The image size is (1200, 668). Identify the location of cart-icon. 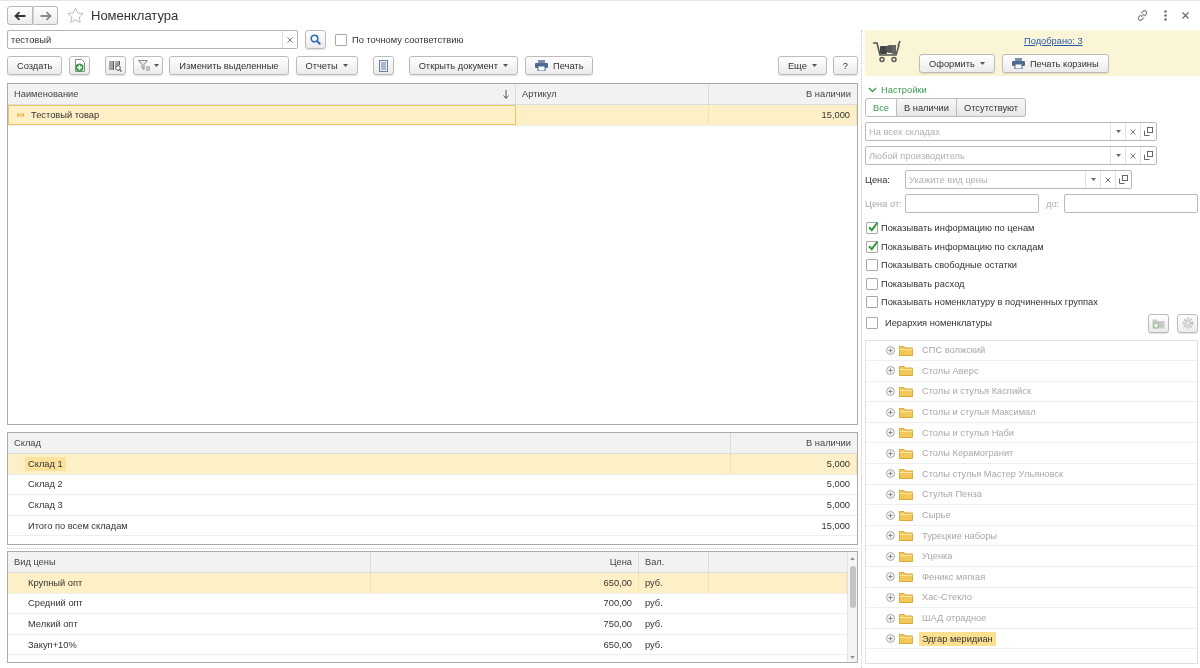
(887, 51).